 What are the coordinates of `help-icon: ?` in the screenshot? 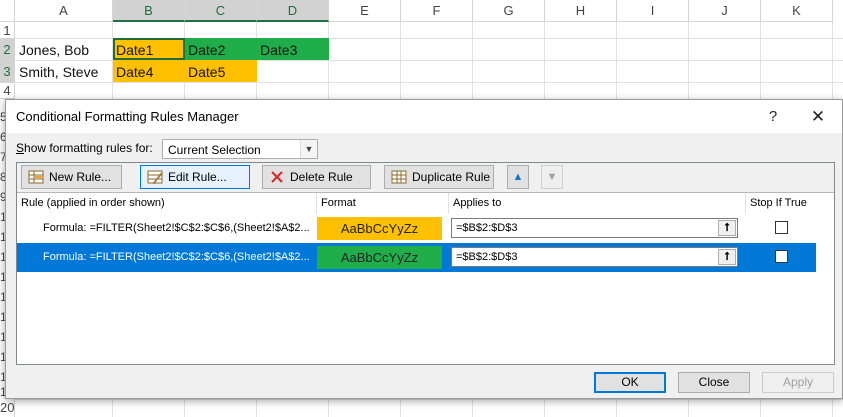 It's located at (773, 116).